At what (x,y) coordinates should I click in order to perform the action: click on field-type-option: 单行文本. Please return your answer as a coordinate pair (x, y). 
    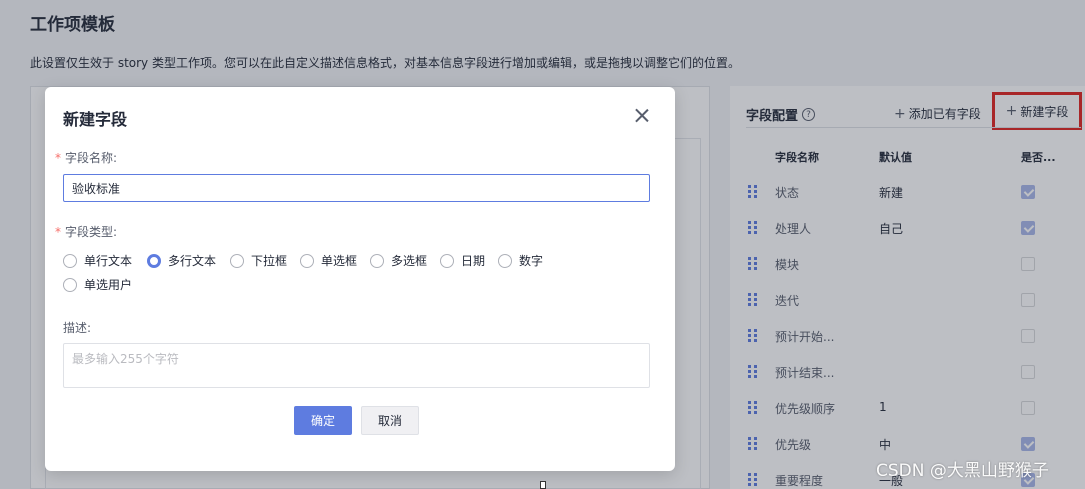
    Looking at the image, I should click on (97, 260).